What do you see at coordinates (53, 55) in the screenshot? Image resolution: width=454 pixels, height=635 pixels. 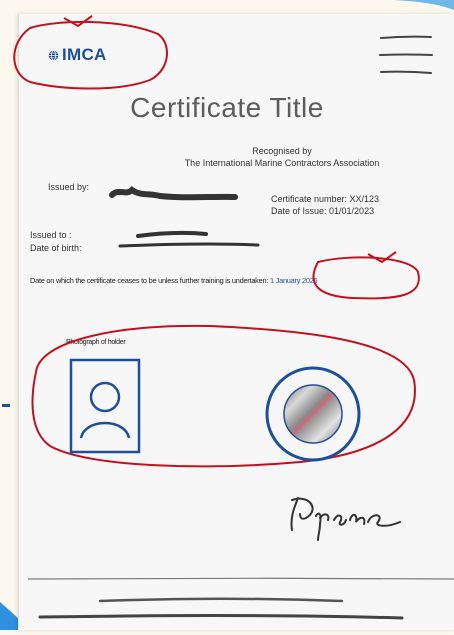 I see `globe-icon` at bounding box center [53, 55].